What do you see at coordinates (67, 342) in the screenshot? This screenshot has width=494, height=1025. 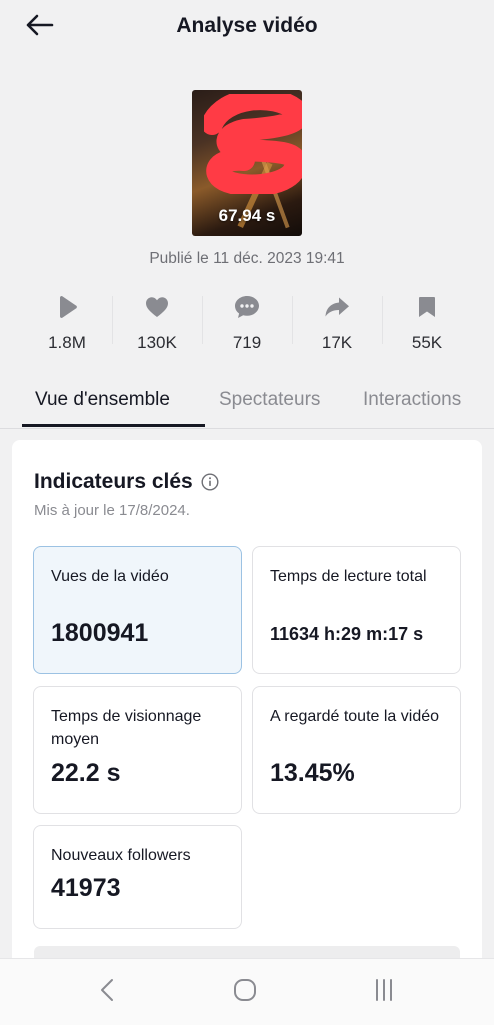 I see `stat-value: 1.8M` at bounding box center [67, 342].